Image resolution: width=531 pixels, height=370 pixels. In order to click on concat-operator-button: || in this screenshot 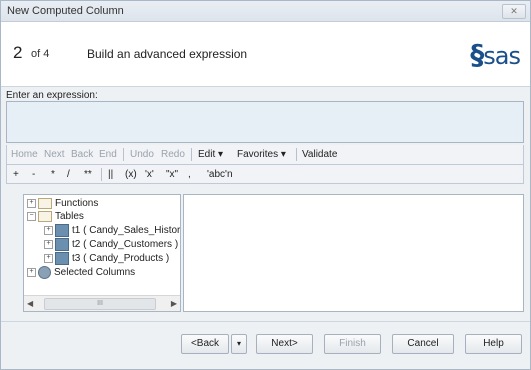, I will do `click(110, 174)`.